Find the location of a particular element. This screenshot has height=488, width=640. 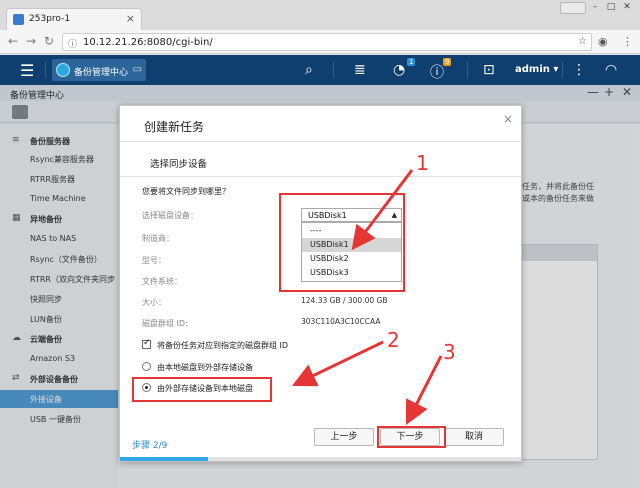

forward-icon: → is located at coordinates (31, 41).